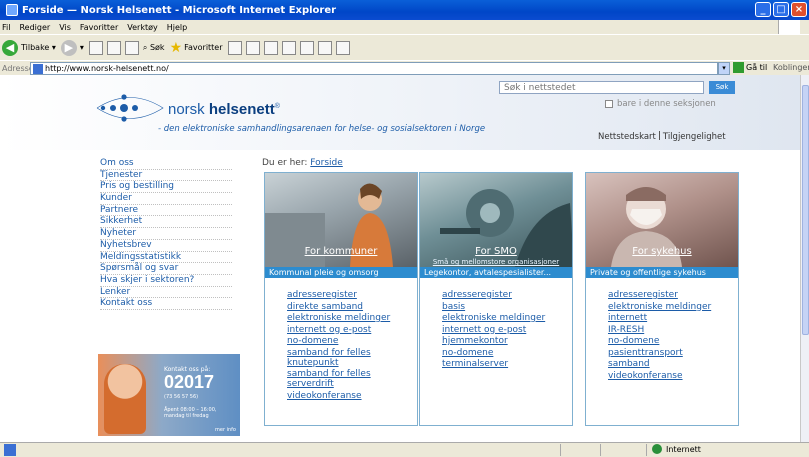  Describe the element at coordinates (34, 27) in the screenshot. I see `menu-edit: Rediger` at that location.